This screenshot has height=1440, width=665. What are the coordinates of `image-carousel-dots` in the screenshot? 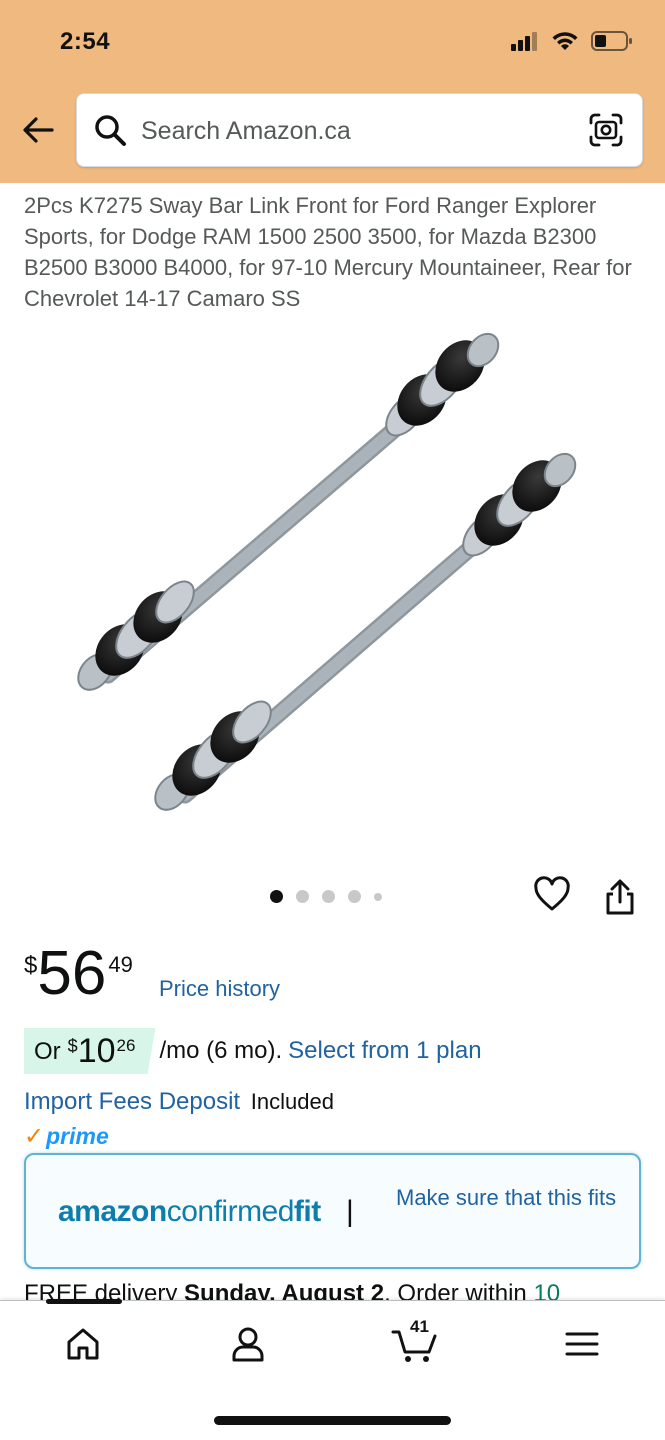 It's located at (326, 896).